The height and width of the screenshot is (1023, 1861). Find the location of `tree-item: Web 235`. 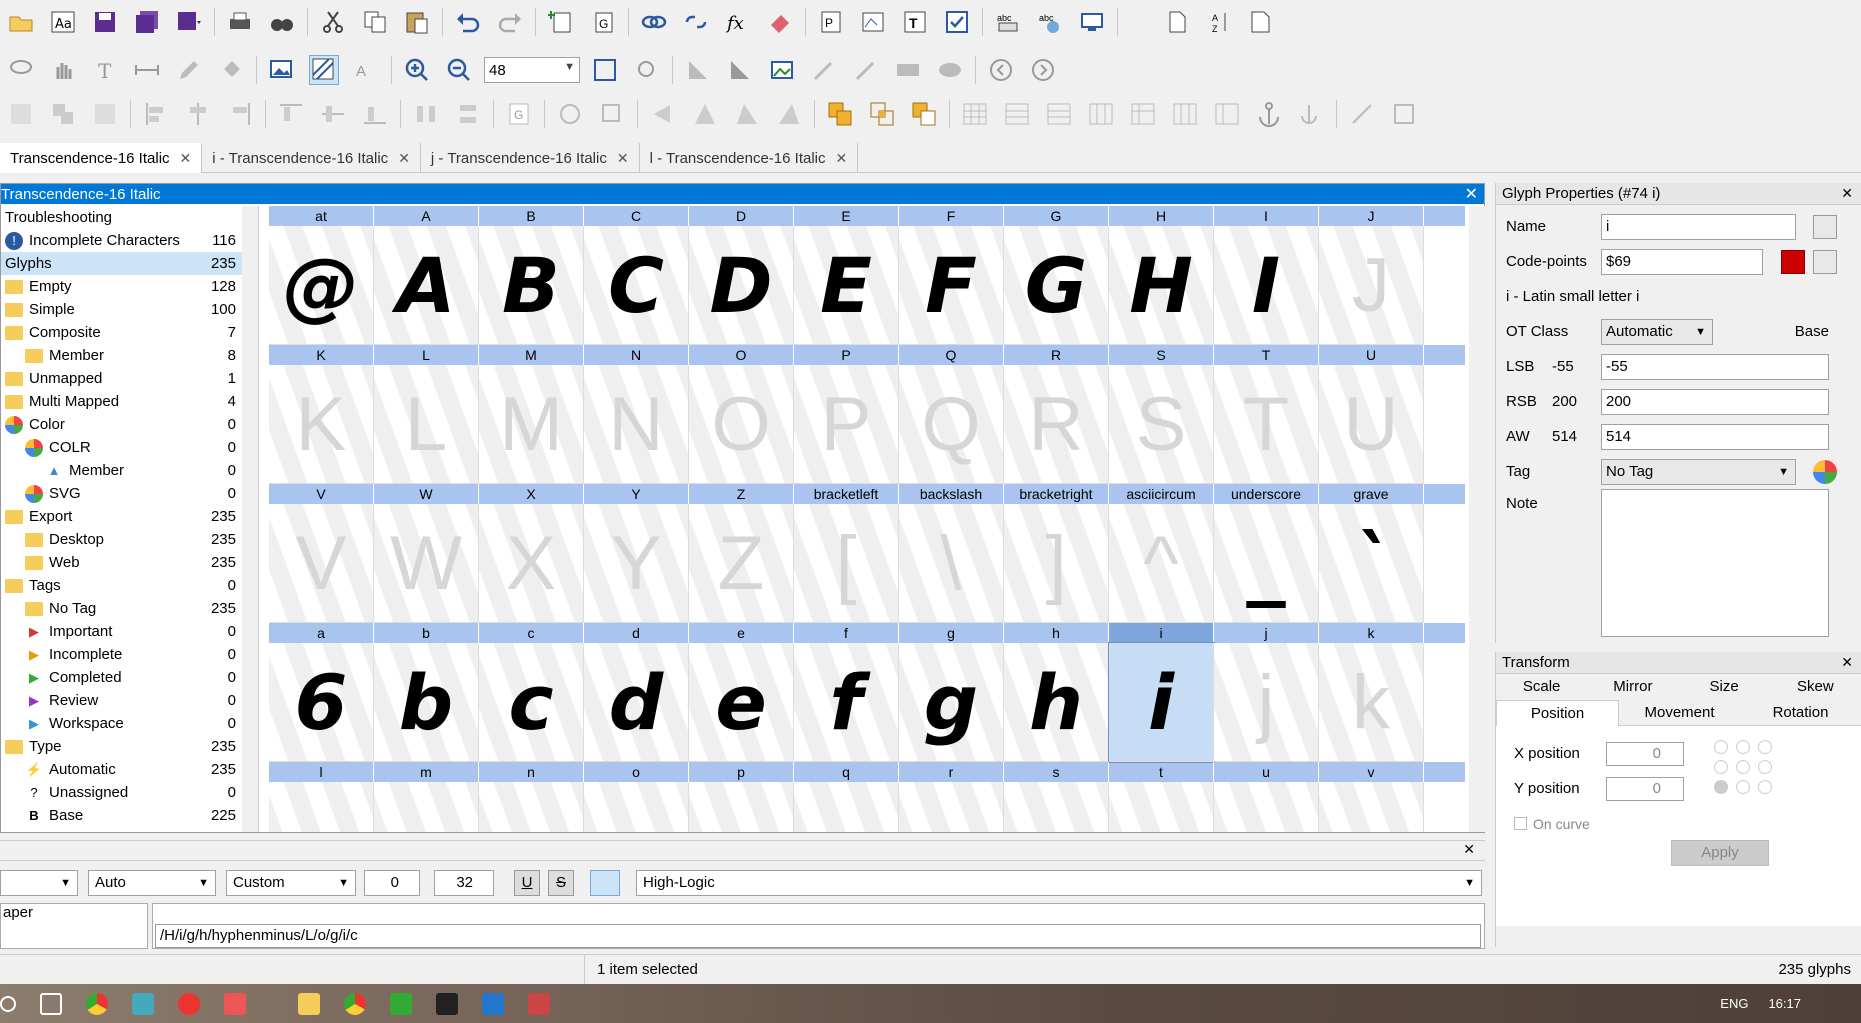

tree-item: Web 235 is located at coordinates (129, 562).